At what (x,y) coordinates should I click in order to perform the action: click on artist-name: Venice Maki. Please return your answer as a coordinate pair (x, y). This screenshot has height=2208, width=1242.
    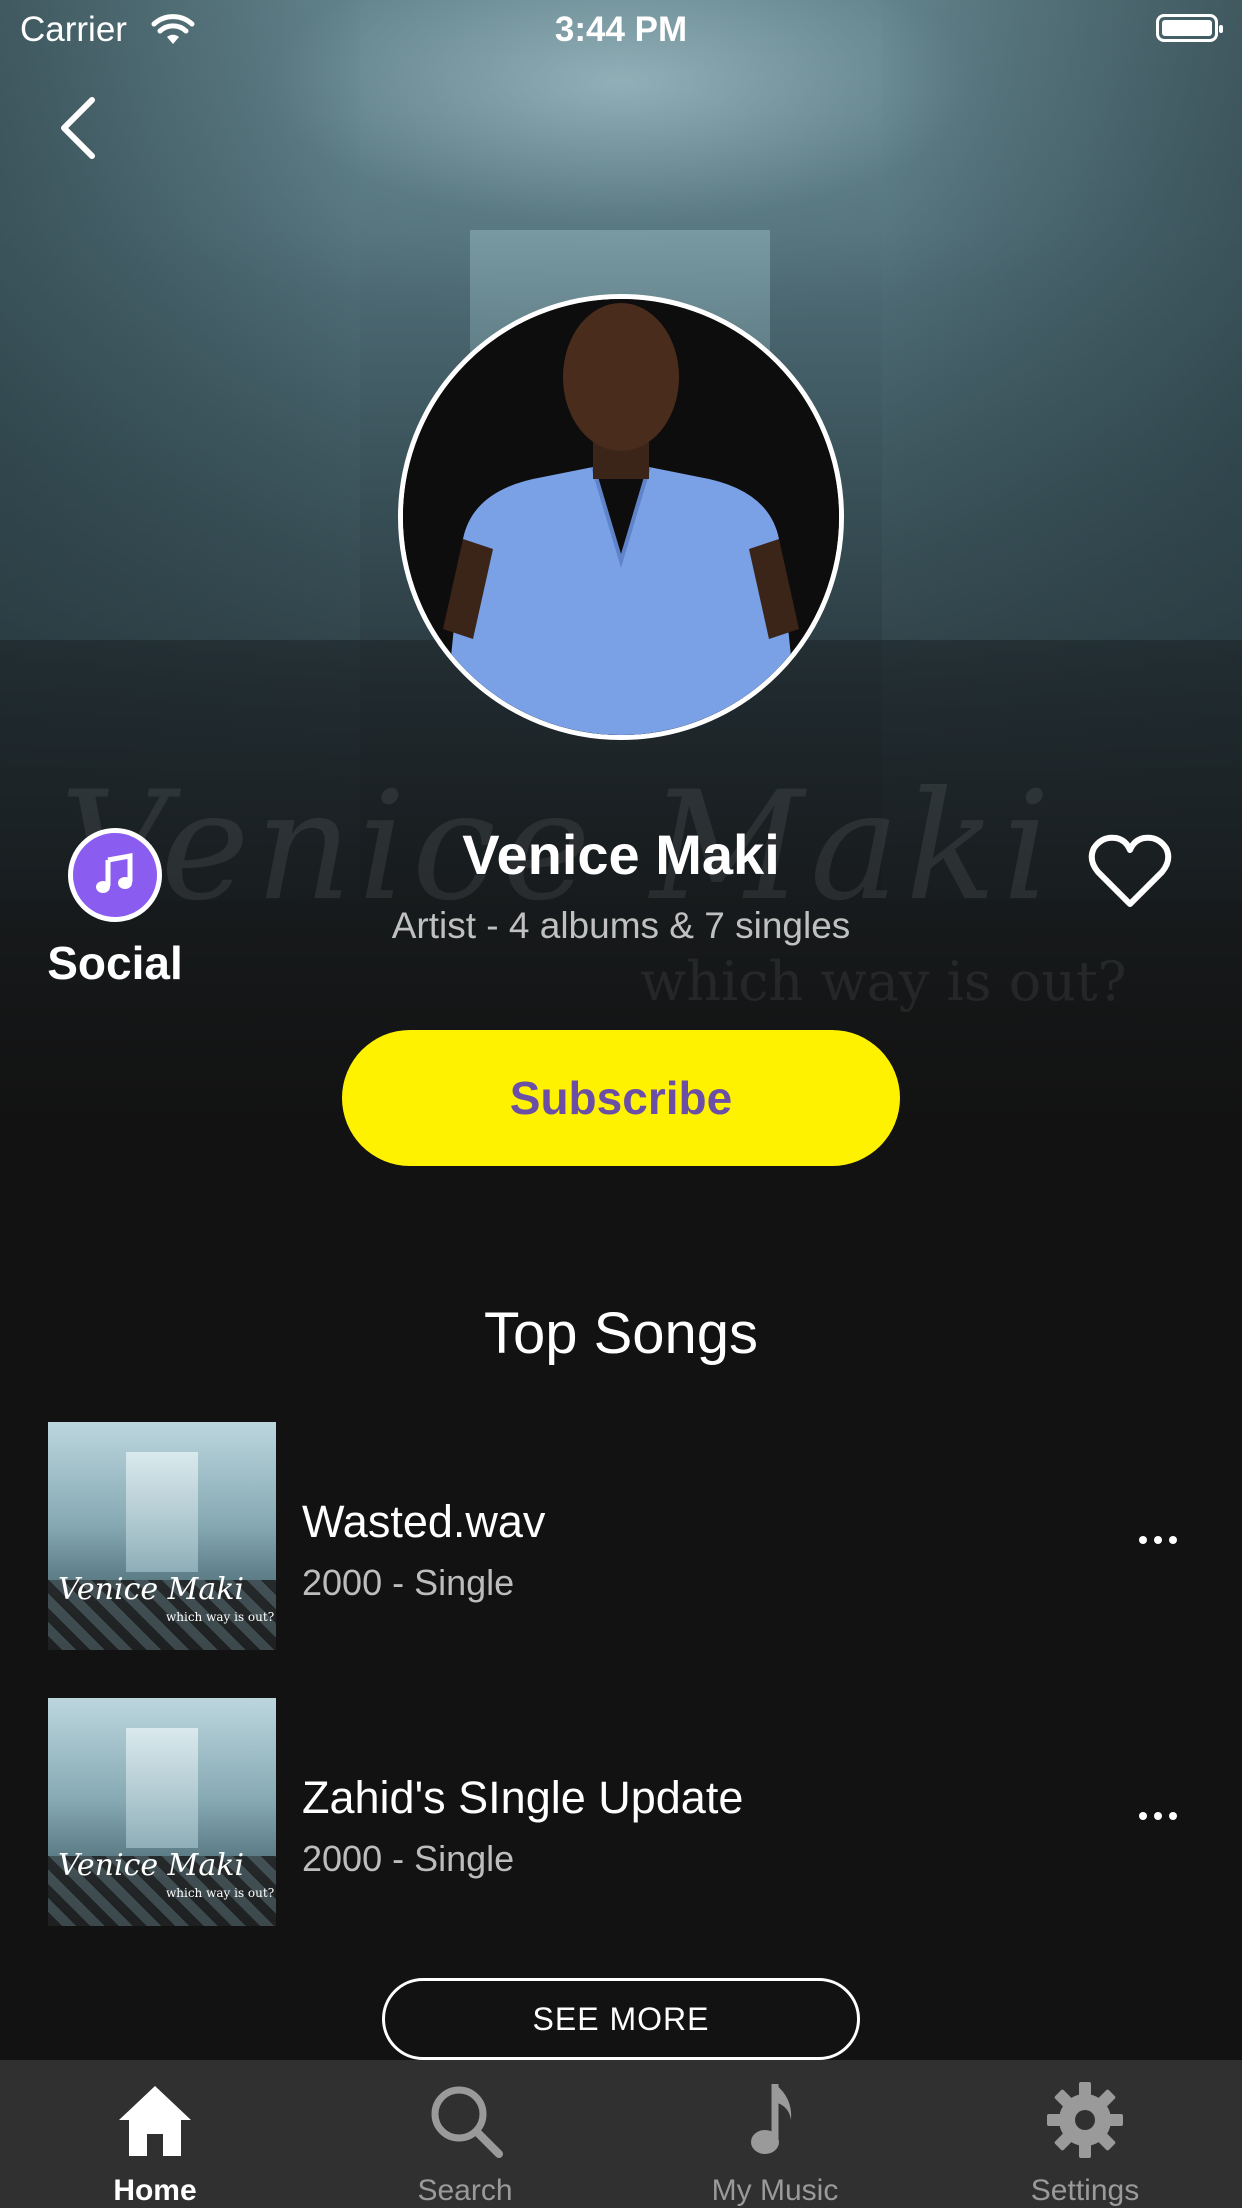
    Looking at the image, I should click on (621, 854).